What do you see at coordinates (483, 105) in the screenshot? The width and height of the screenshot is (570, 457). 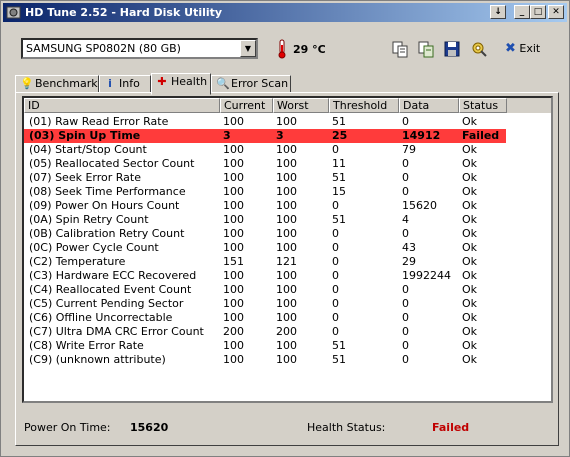 I see `column-header-status: Status` at bounding box center [483, 105].